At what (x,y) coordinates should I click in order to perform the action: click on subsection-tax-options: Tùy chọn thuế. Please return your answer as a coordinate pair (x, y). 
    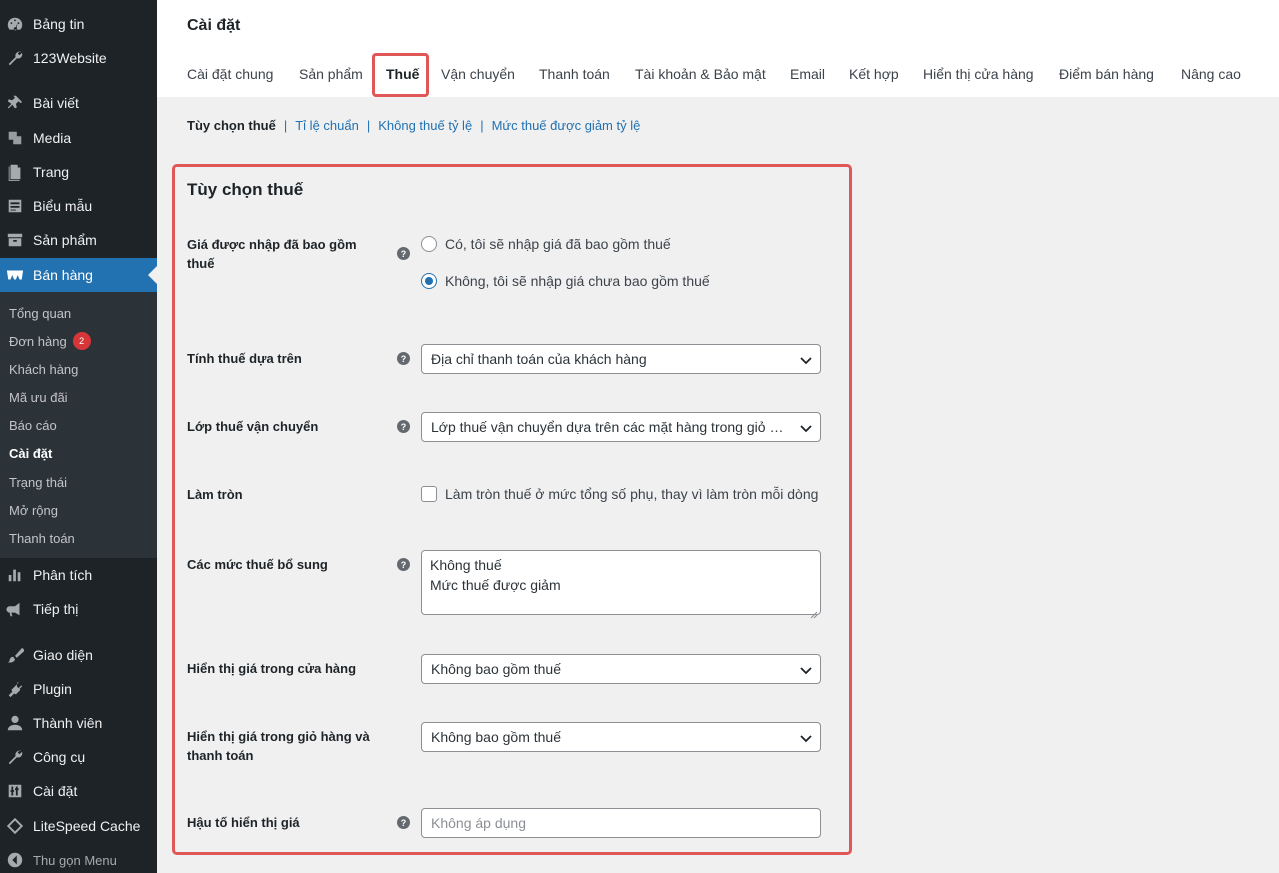
    Looking at the image, I should click on (231, 125).